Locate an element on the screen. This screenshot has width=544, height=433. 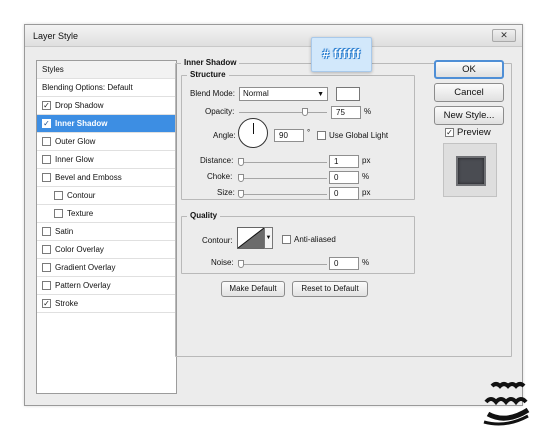
style-item-inner-shadow: ✓ Inner Shadow is located at coordinates (106, 124).